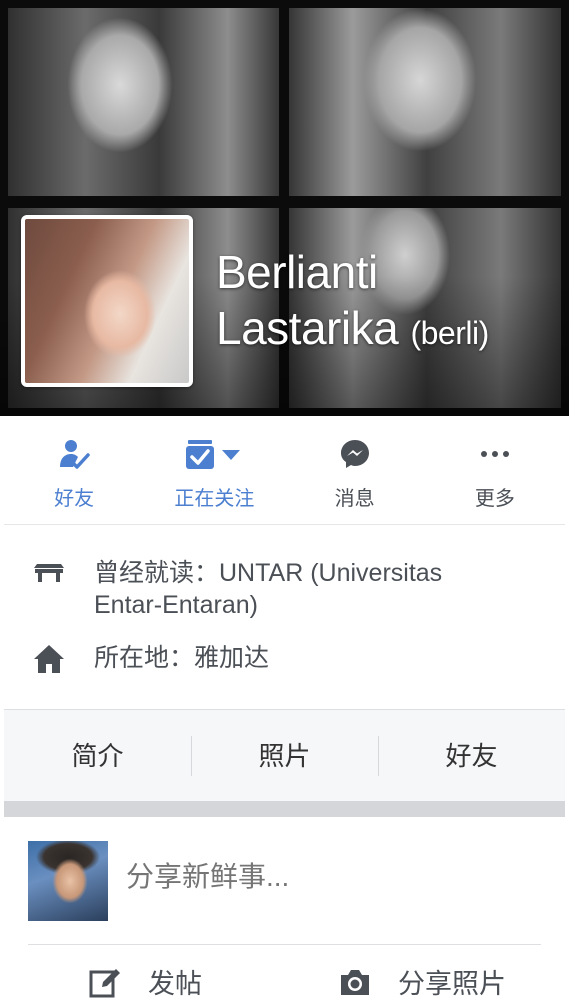 The height and width of the screenshot is (1001, 569). Describe the element at coordinates (74, 499) in the screenshot. I see `friends-button-label: 好友` at that location.